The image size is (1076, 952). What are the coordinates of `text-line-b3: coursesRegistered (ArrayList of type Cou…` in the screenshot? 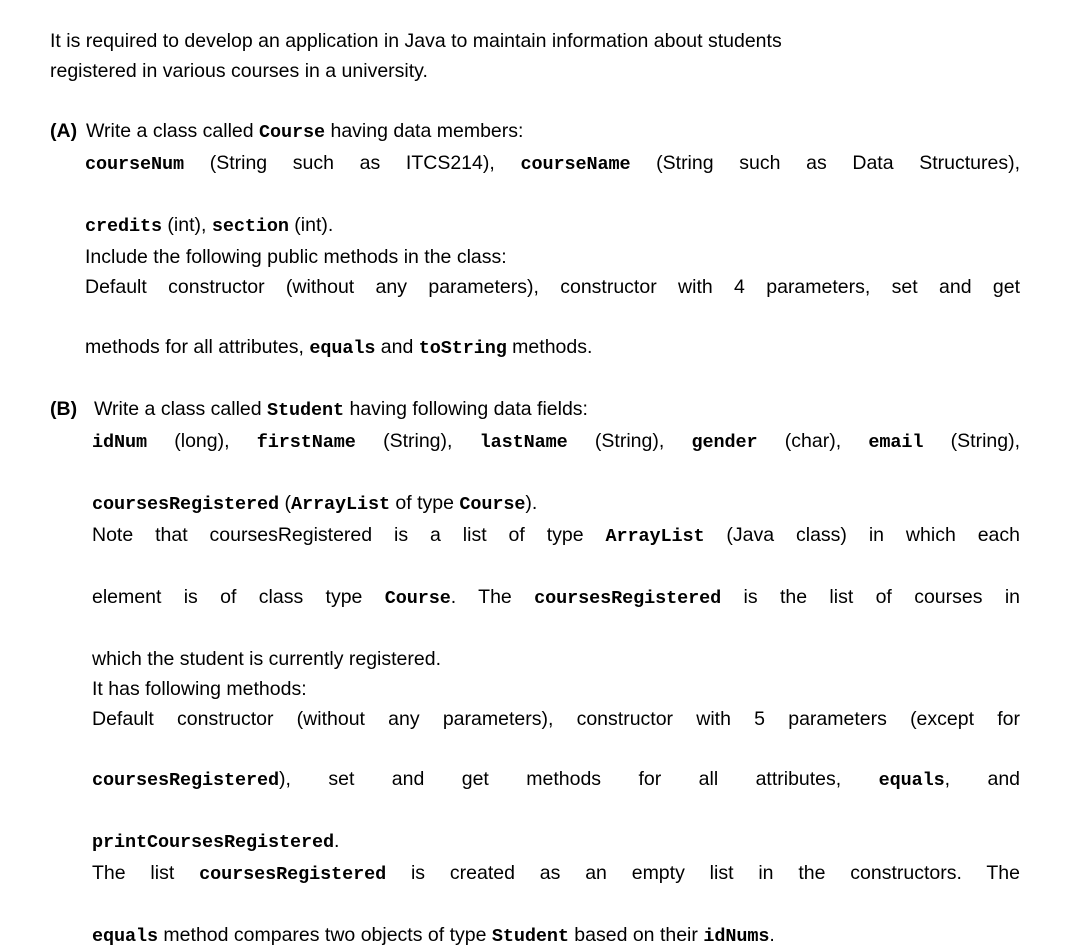 It's located at (535, 504).